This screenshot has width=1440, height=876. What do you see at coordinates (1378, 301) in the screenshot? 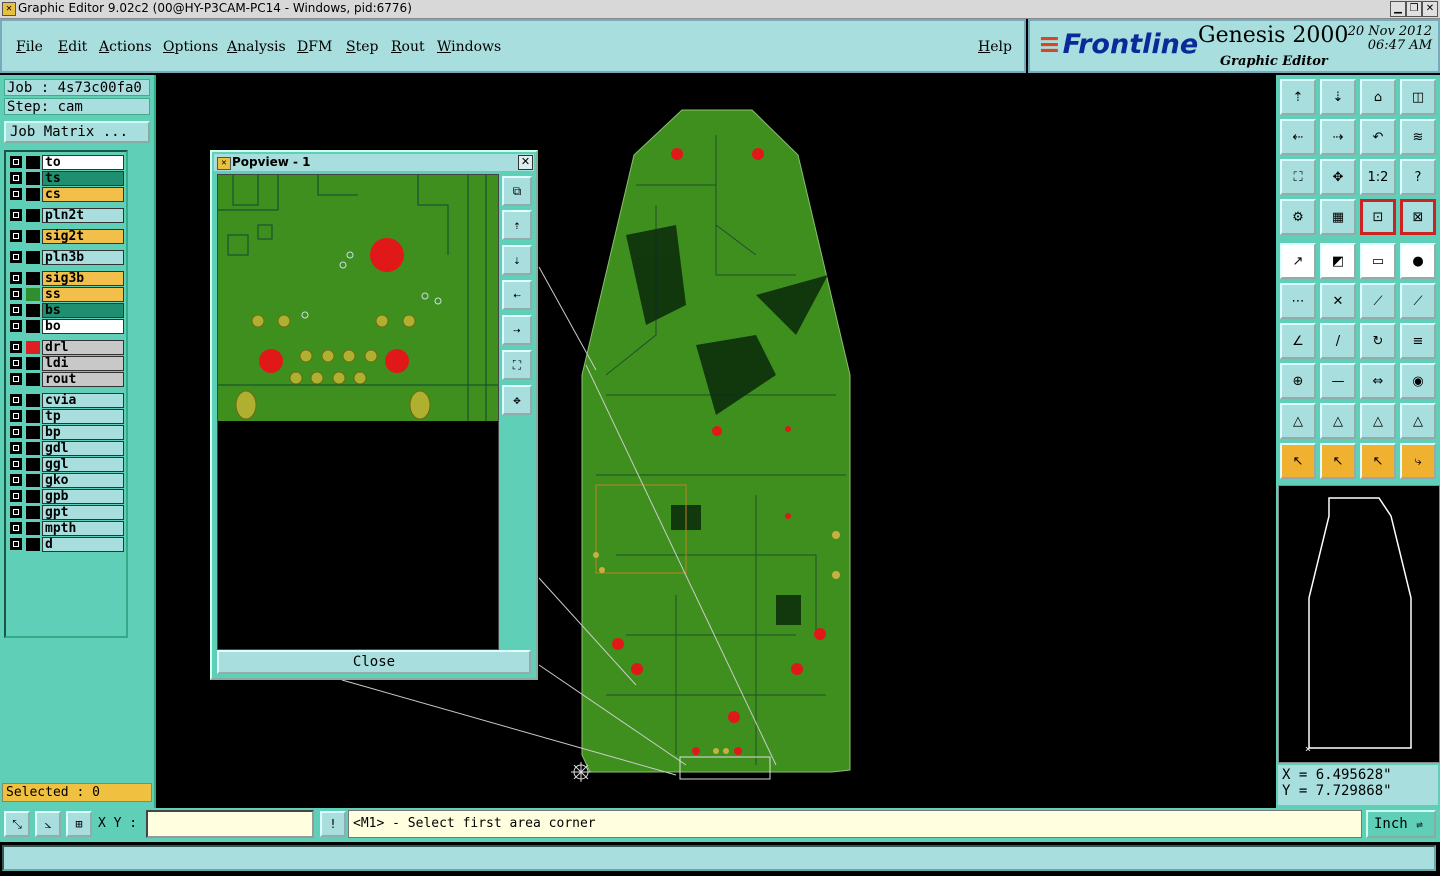
I see `line-node-icon: ⟋` at bounding box center [1378, 301].